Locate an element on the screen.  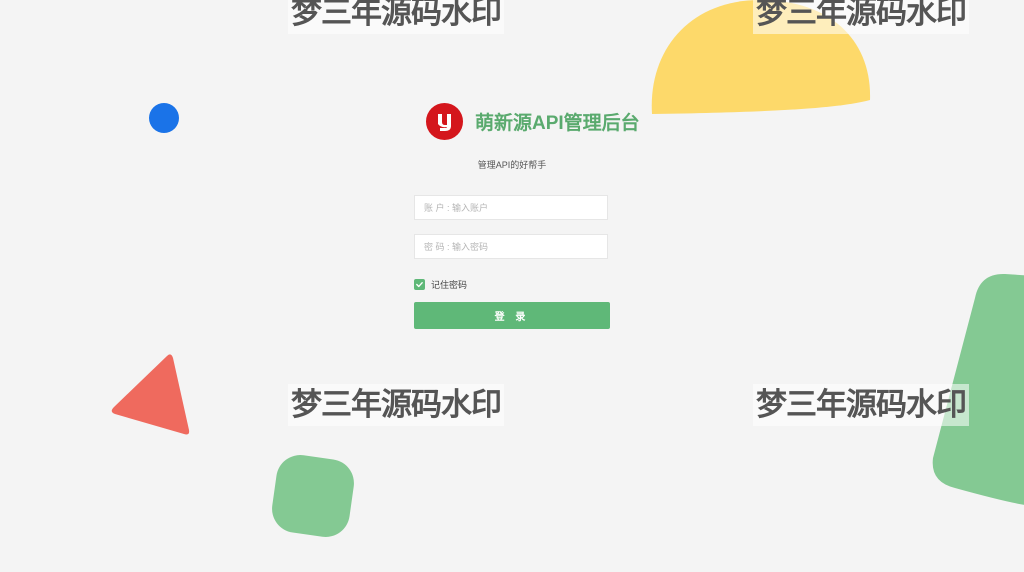
blue-circle-decoration is located at coordinates (164, 118).